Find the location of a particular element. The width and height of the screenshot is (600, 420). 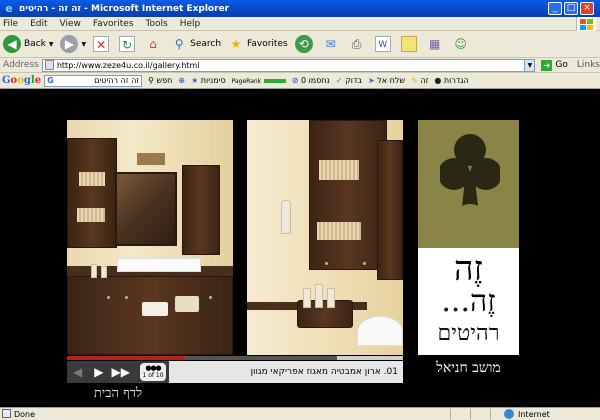

note-icon is located at coordinates (408, 44).